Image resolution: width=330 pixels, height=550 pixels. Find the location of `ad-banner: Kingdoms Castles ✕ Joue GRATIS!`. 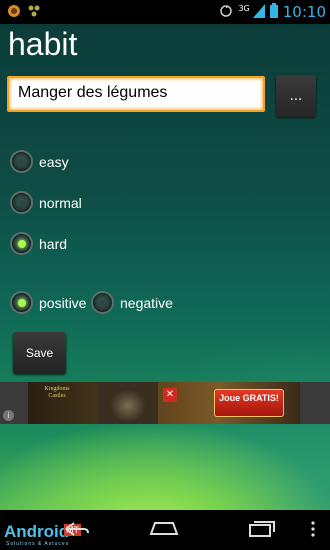

ad-banner: Kingdoms Castles ✕ Joue GRATIS! is located at coordinates (164, 403).